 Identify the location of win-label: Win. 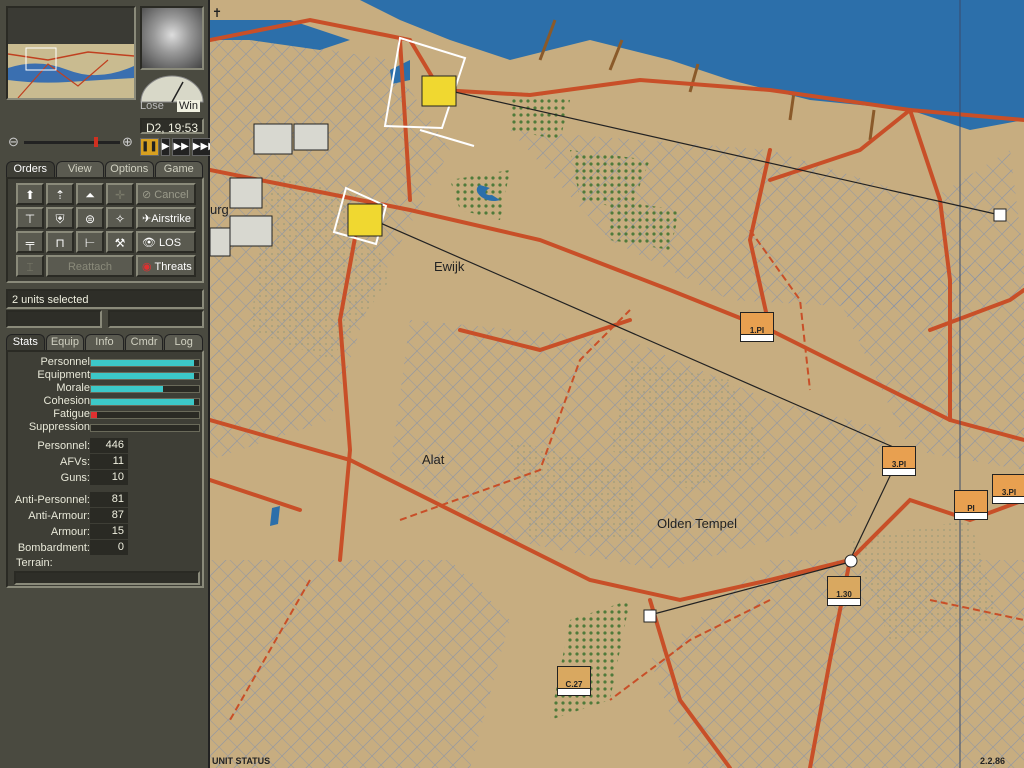
(188, 106).